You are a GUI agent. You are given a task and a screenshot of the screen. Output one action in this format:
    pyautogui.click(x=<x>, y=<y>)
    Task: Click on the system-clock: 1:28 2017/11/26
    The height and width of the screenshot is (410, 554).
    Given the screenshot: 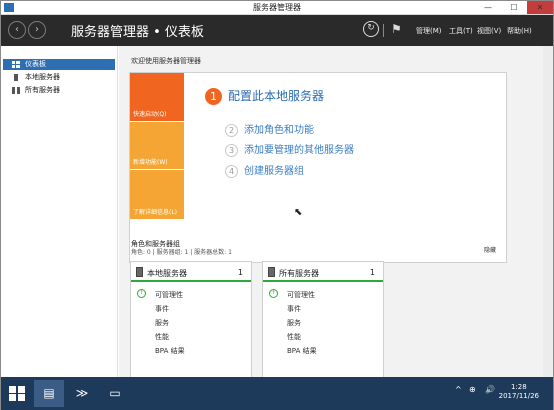 What is the action you would take?
    pyautogui.click(x=519, y=392)
    